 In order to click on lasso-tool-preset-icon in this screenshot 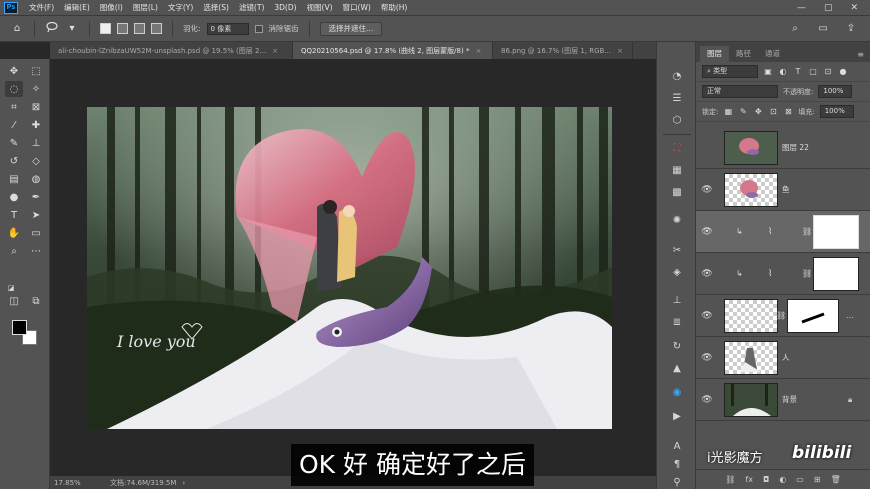, I will do `click(52, 28)`.